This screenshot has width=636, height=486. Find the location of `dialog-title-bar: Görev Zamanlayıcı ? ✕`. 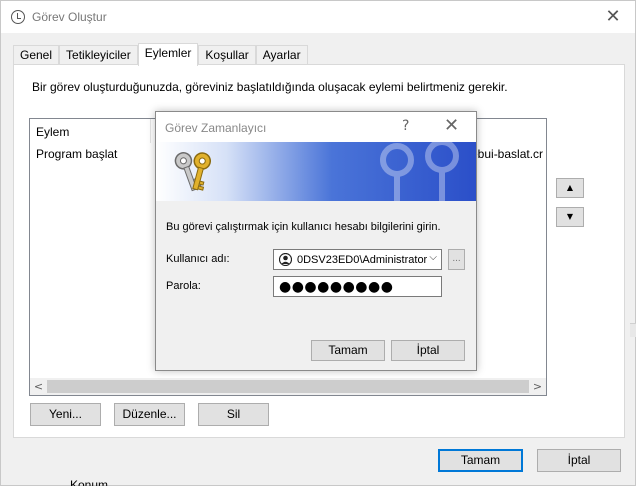

dialog-title-bar: Görev Zamanlayıcı ? ✕ is located at coordinates (316, 127).